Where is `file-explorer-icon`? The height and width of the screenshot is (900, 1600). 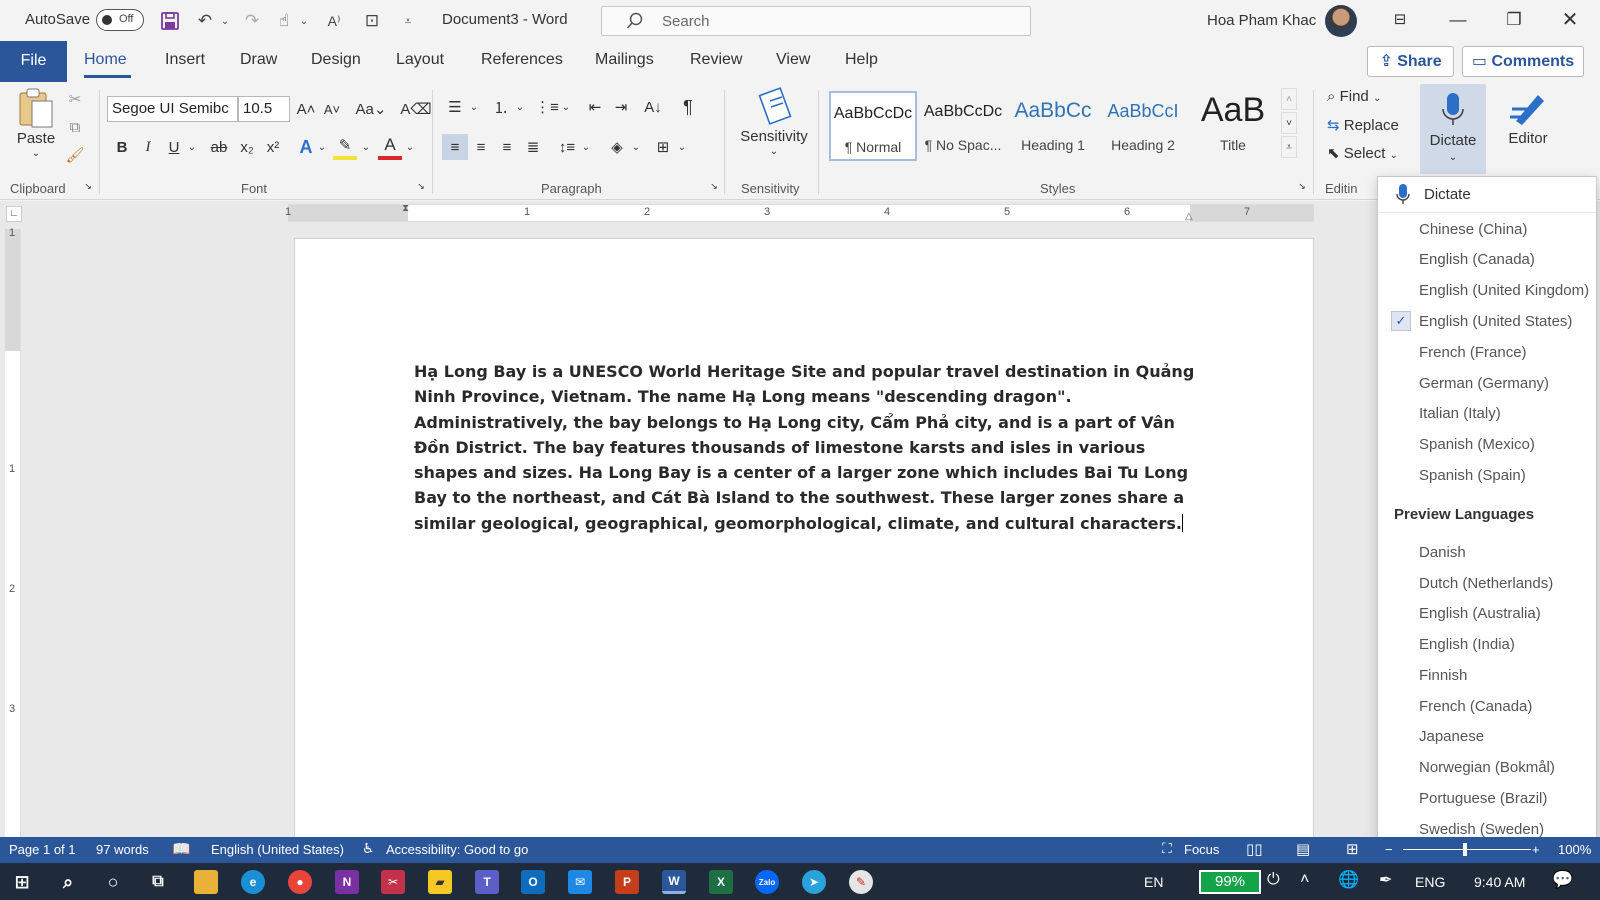 file-explorer-icon is located at coordinates (206, 882).